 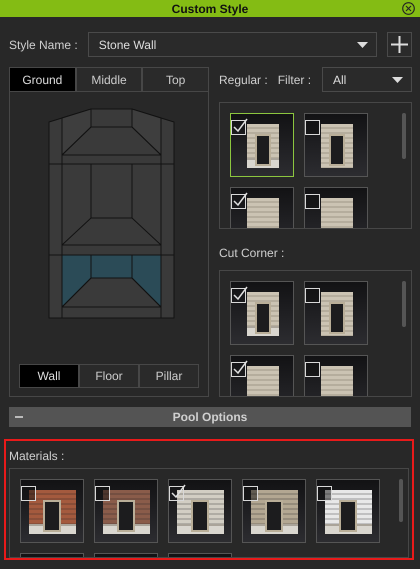 What do you see at coordinates (49, 376) in the screenshot?
I see `part-tab: Wall` at bounding box center [49, 376].